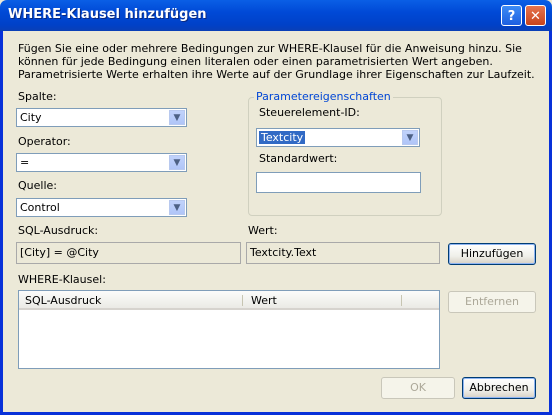  What do you see at coordinates (101, 207) in the screenshot?
I see `quelle-combobox: Control ▼` at bounding box center [101, 207].